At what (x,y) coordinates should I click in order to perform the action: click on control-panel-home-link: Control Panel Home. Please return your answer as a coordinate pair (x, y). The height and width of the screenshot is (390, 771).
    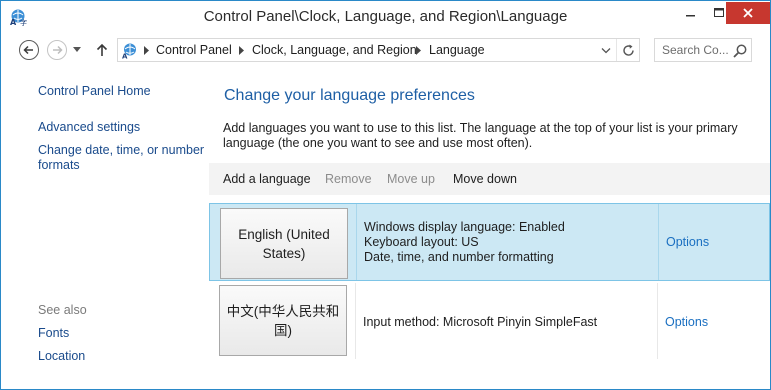
    Looking at the image, I should click on (94, 91).